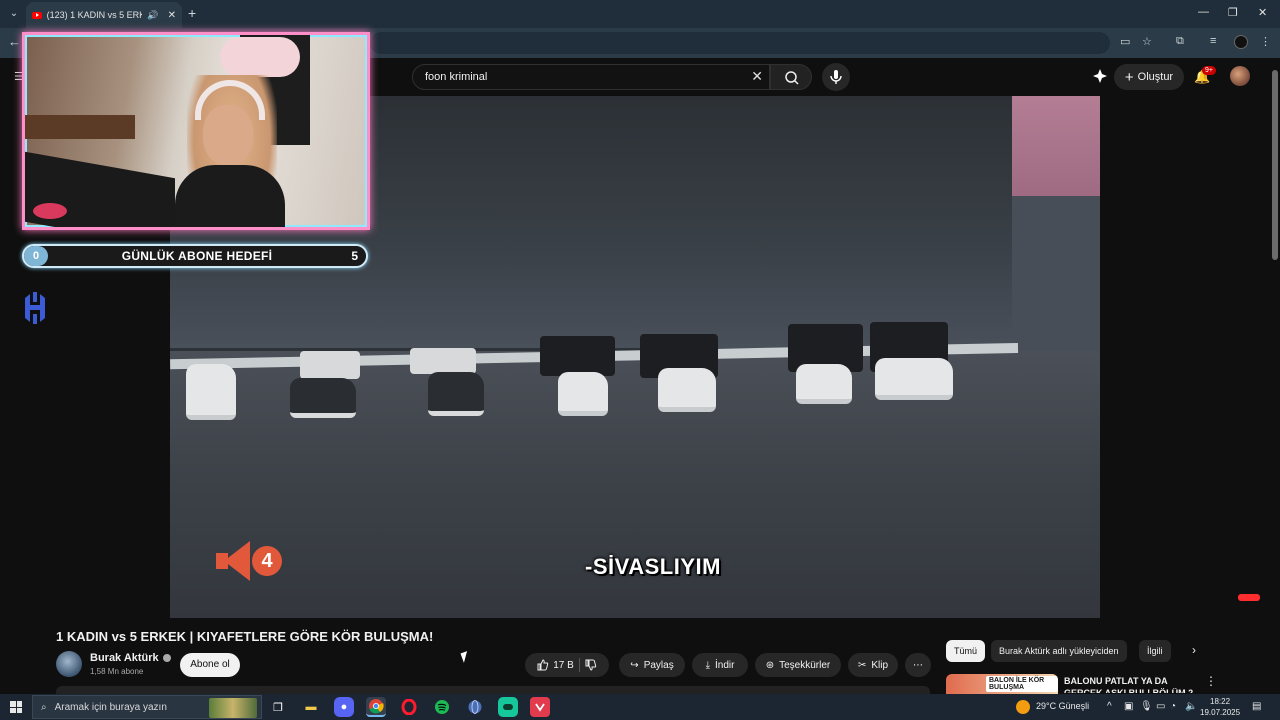 Image resolution: width=1280 pixels, height=720 pixels. What do you see at coordinates (1194, 650) in the screenshot?
I see `chevron-right-icon: ›` at bounding box center [1194, 650].